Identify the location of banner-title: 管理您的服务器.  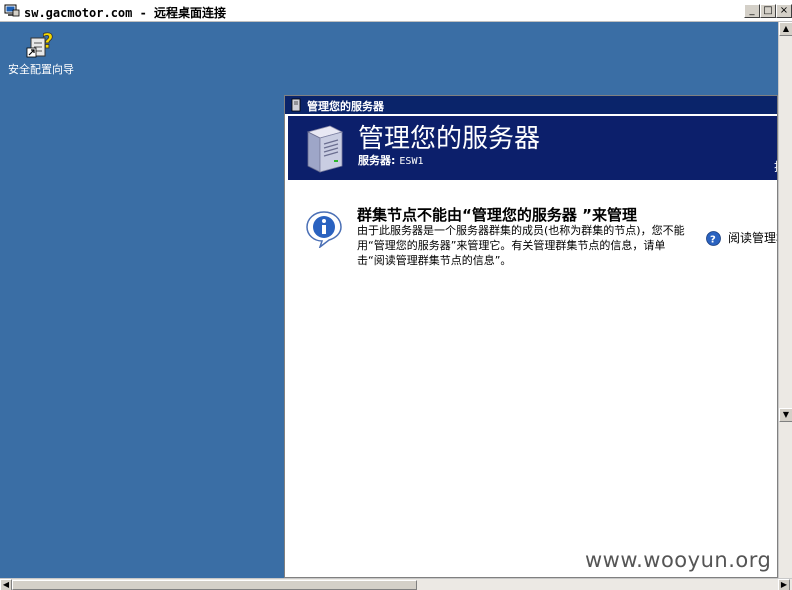
(449, 139).